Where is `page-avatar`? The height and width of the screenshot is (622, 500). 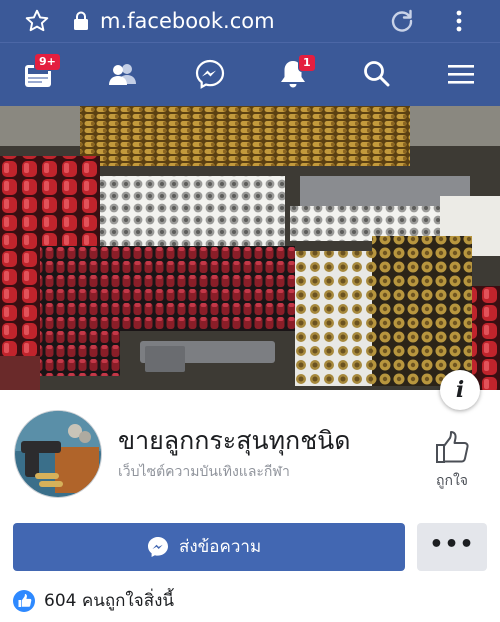 page-avatar is located at coordinates (58, 454).